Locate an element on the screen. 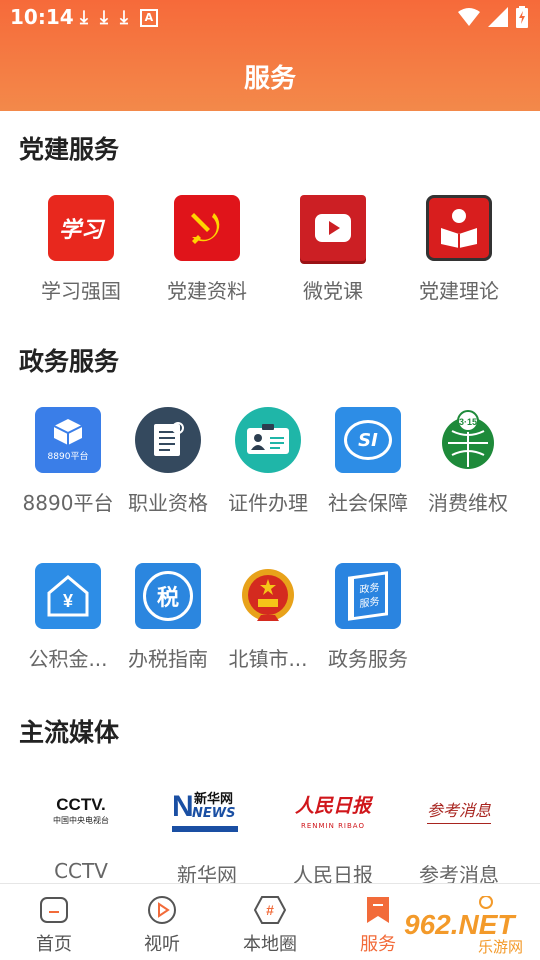 This screenshot has height=960, width=540. icon-caption: 8890平台 is located at coordinates (68, 457).